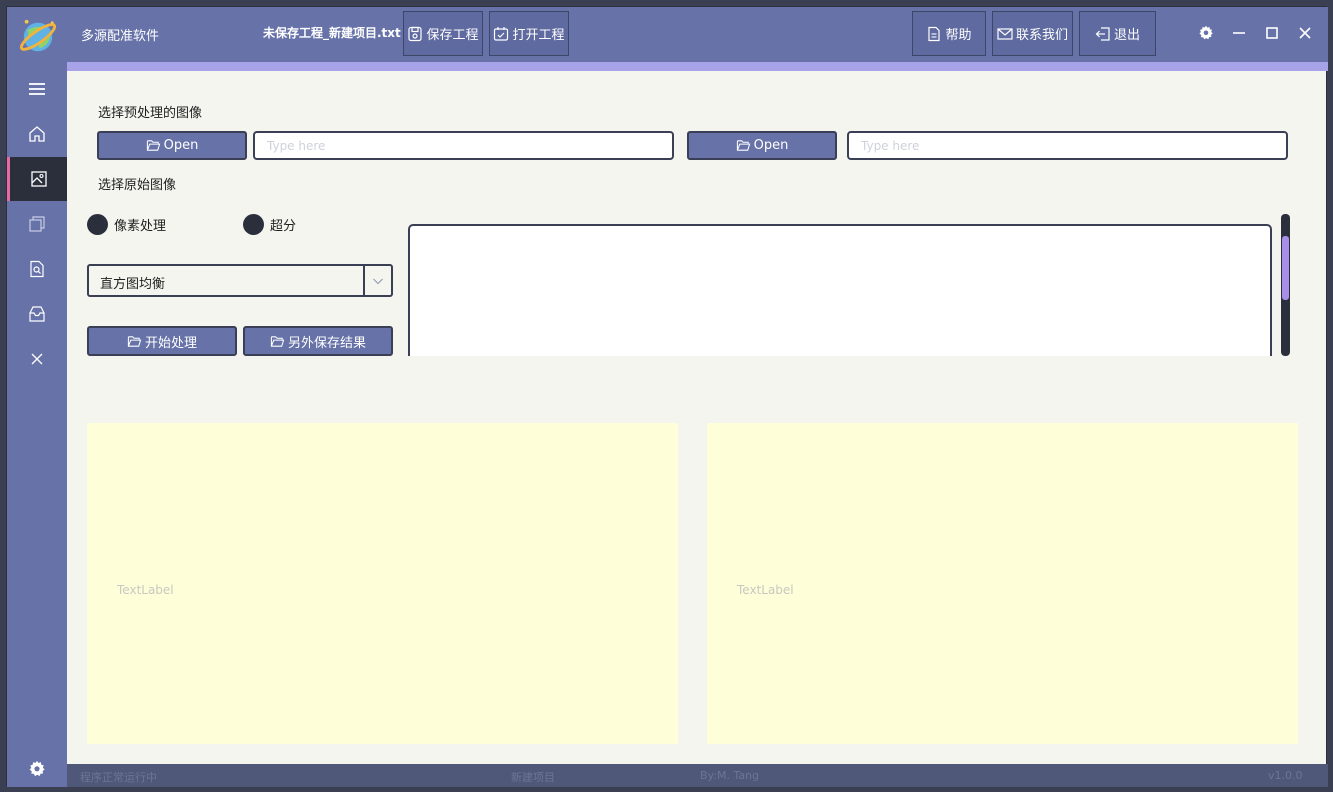  Describe the element at coordinates (1102, 33) in the screenshot. I see `logout-icon` at that location.